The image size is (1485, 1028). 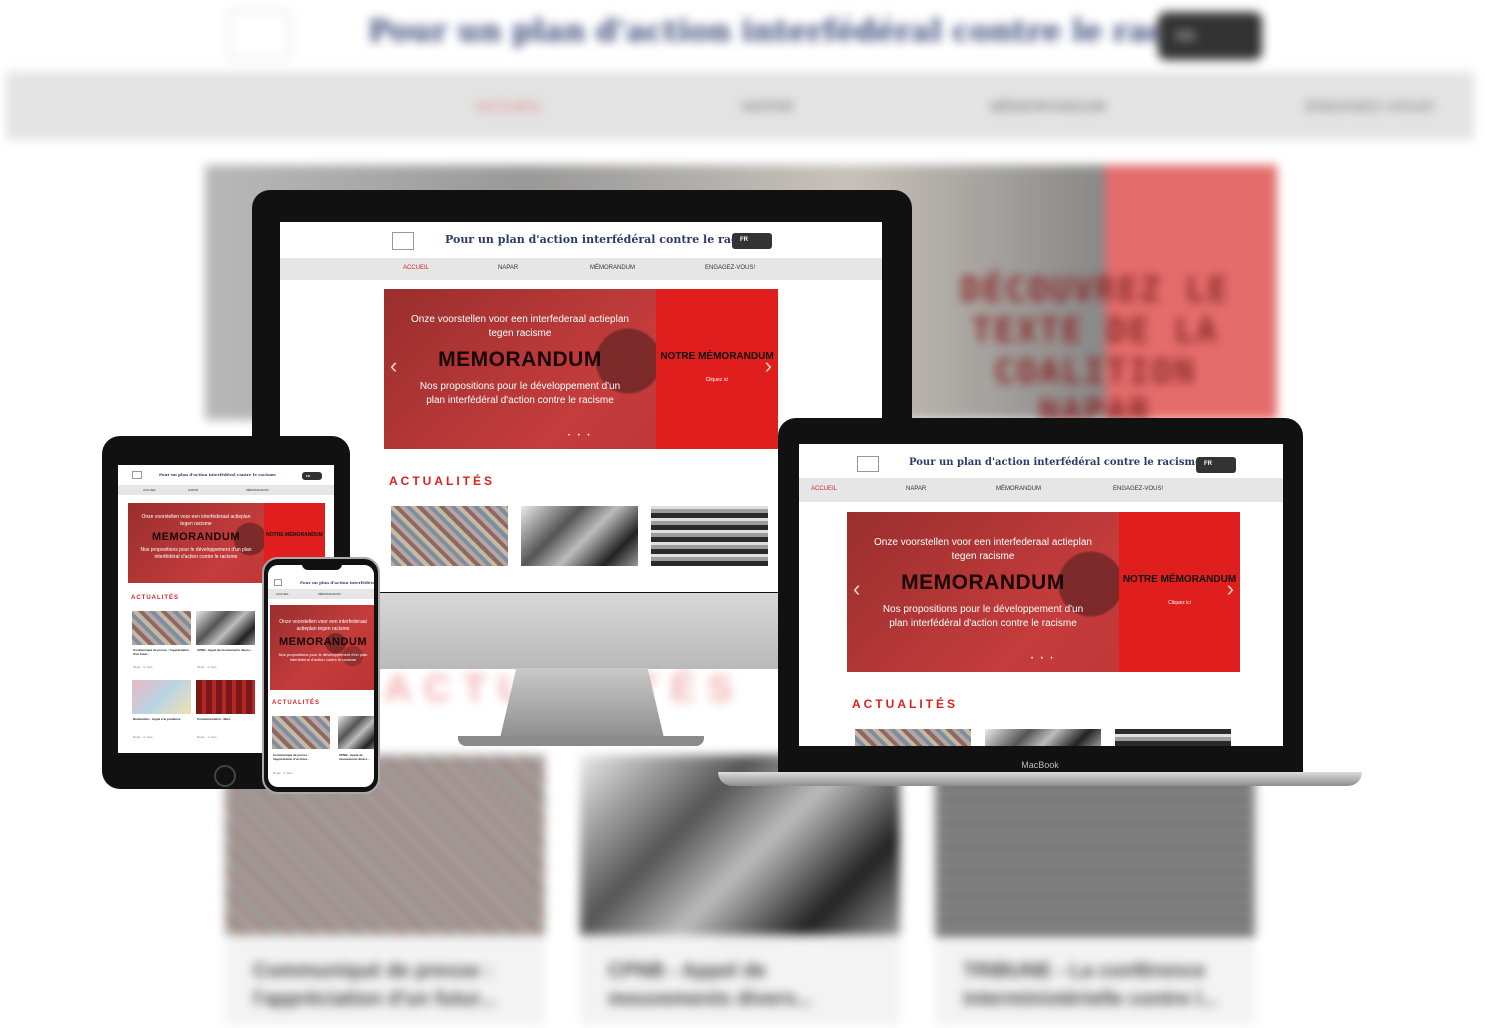 What do you see at coordinates (1040, 765) in the screenshot?
I see `macbook-label: MacBook` at bounding box center [1040, 765].